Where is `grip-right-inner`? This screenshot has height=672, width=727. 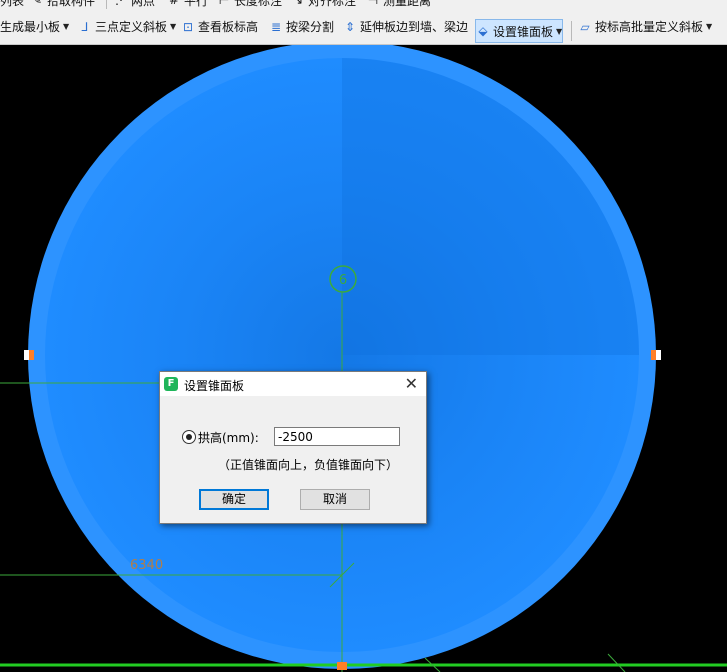 grip-right-inner is located at coordinates (653, 355).